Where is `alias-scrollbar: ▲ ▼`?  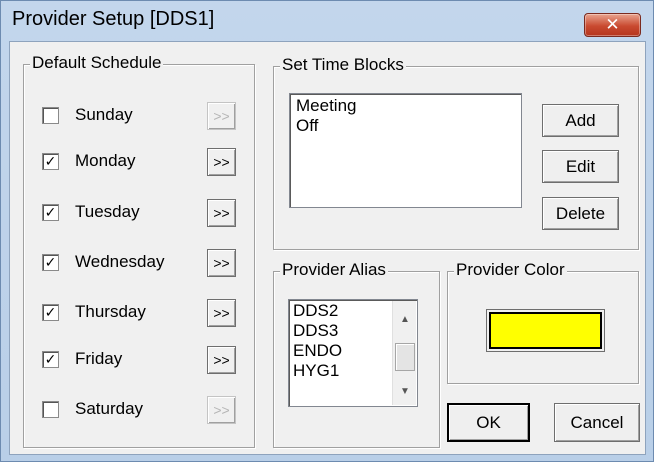 alias-scrollbar: ▲ ▼ is located at coordinates (404, 353).